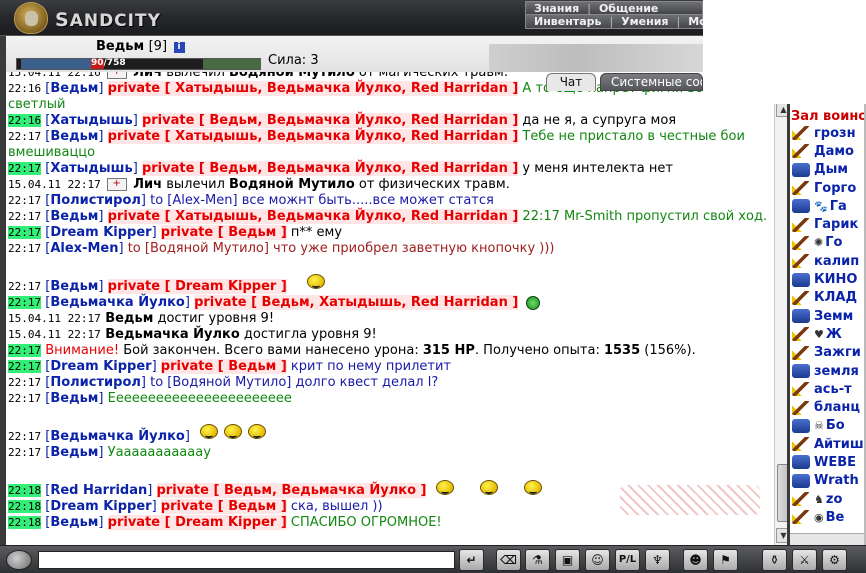 The width and height of the screenshot is (866, 573). What do you see at coordinates (628, 8) in the screenshot?
I see `nav-item: Общение` at bounding box center [628, 8].